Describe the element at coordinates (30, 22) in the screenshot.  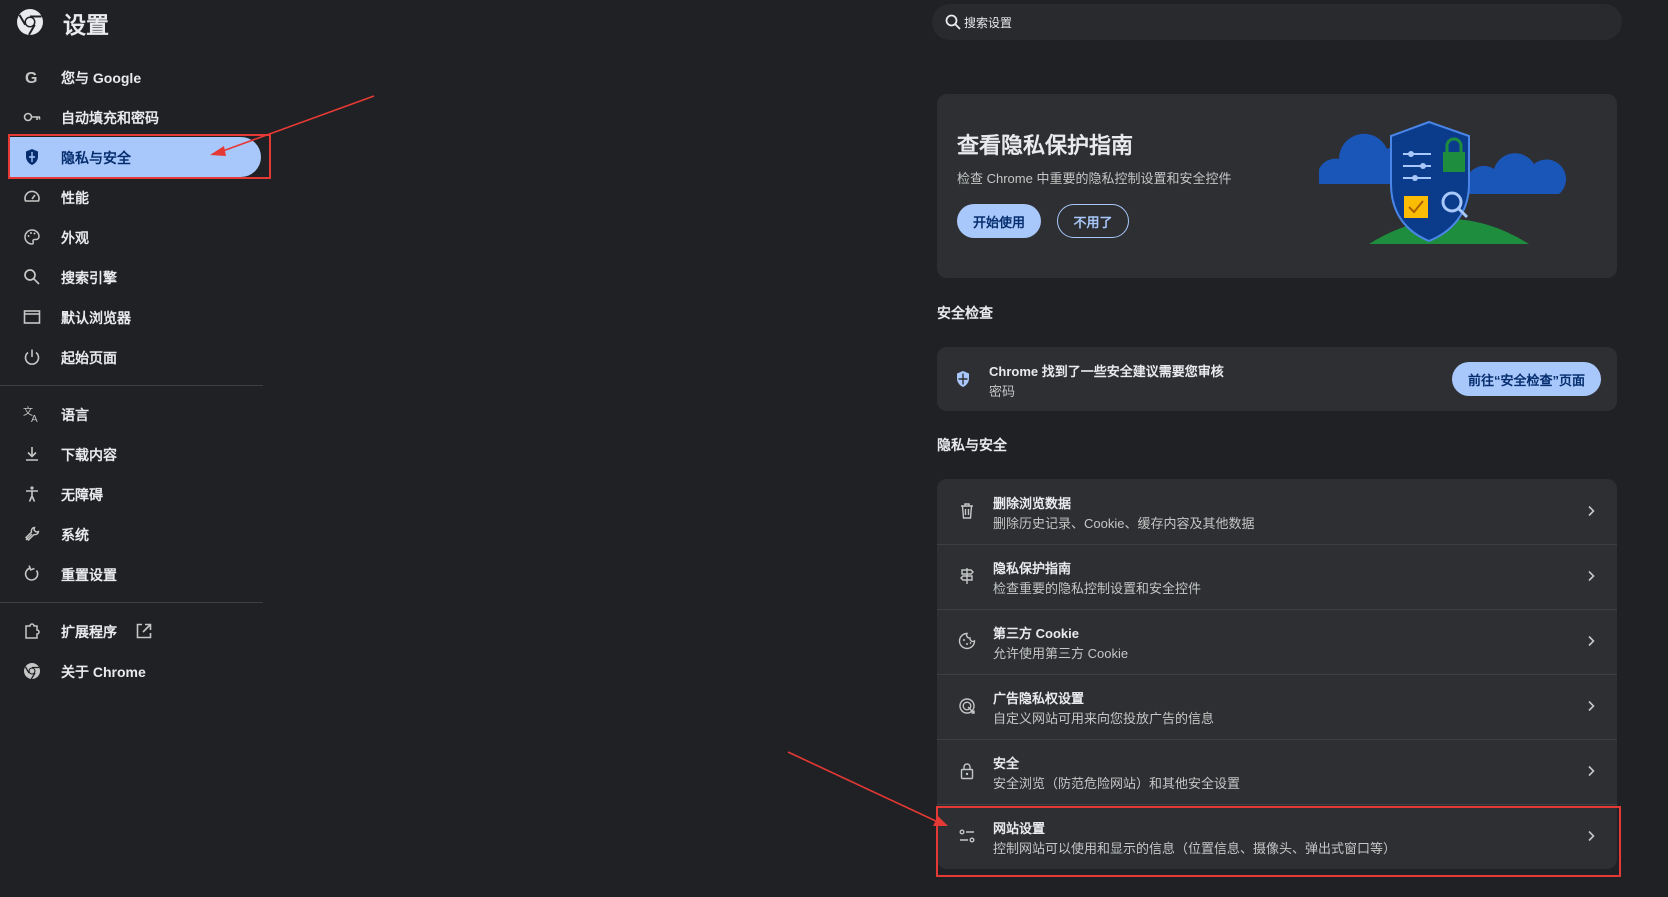
I see `chrome-logo-icon` at that location.